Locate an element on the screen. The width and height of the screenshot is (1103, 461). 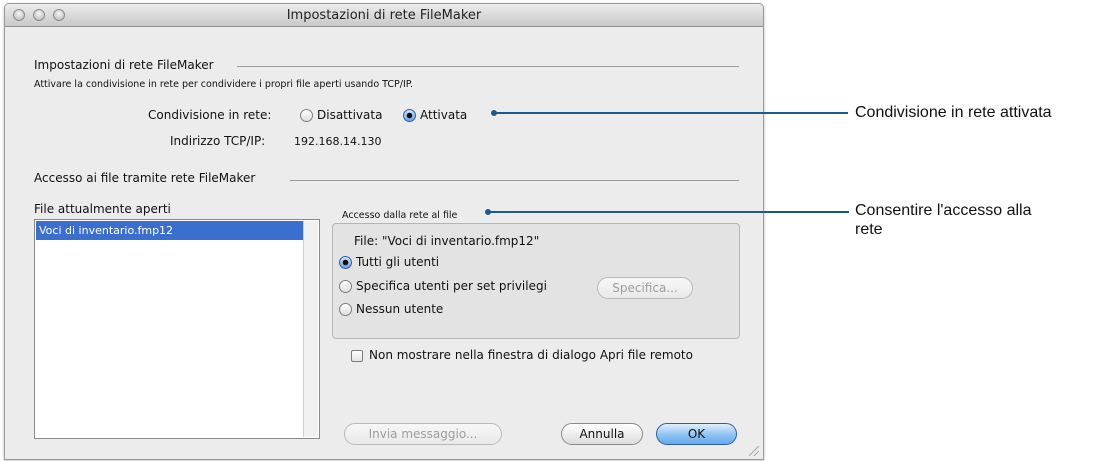
list-item: Voci di inventario.fmp12 is located at coordinates (170, 230).